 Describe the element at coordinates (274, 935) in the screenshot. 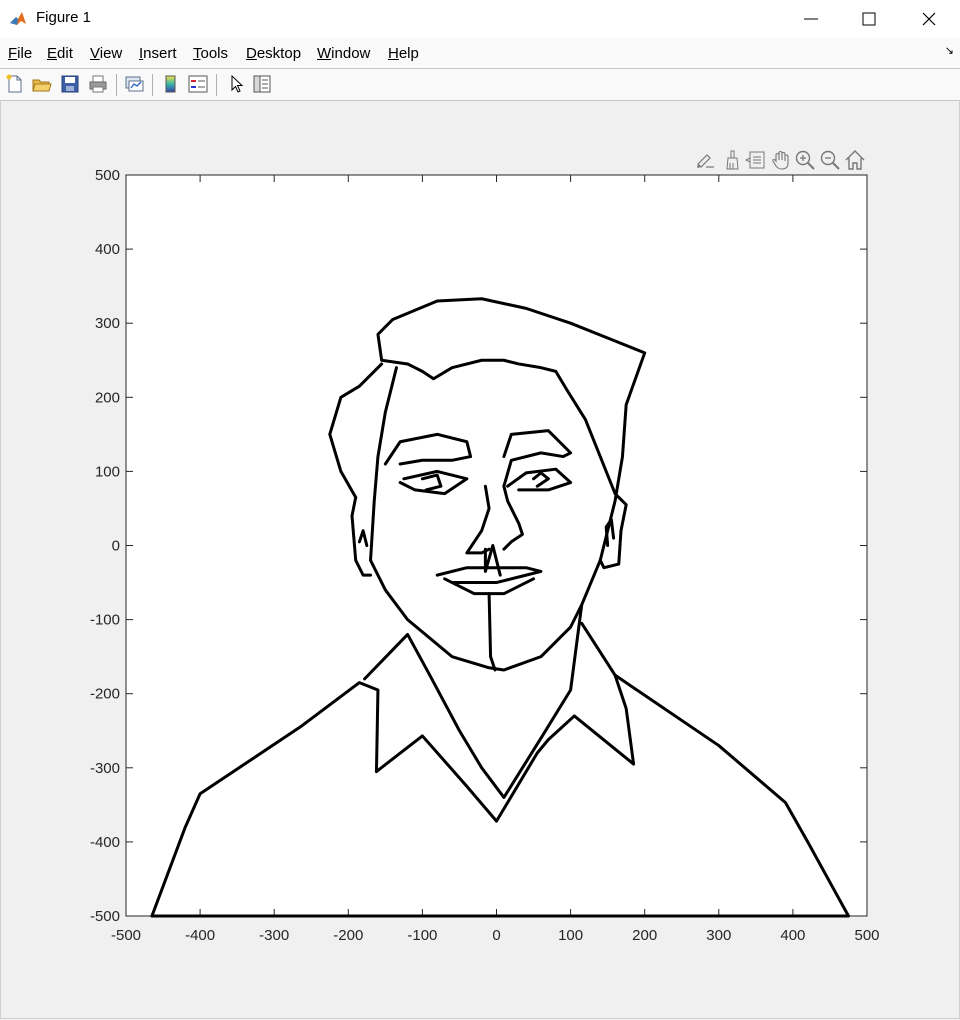

I see `x-tick-label: -300` at that location.